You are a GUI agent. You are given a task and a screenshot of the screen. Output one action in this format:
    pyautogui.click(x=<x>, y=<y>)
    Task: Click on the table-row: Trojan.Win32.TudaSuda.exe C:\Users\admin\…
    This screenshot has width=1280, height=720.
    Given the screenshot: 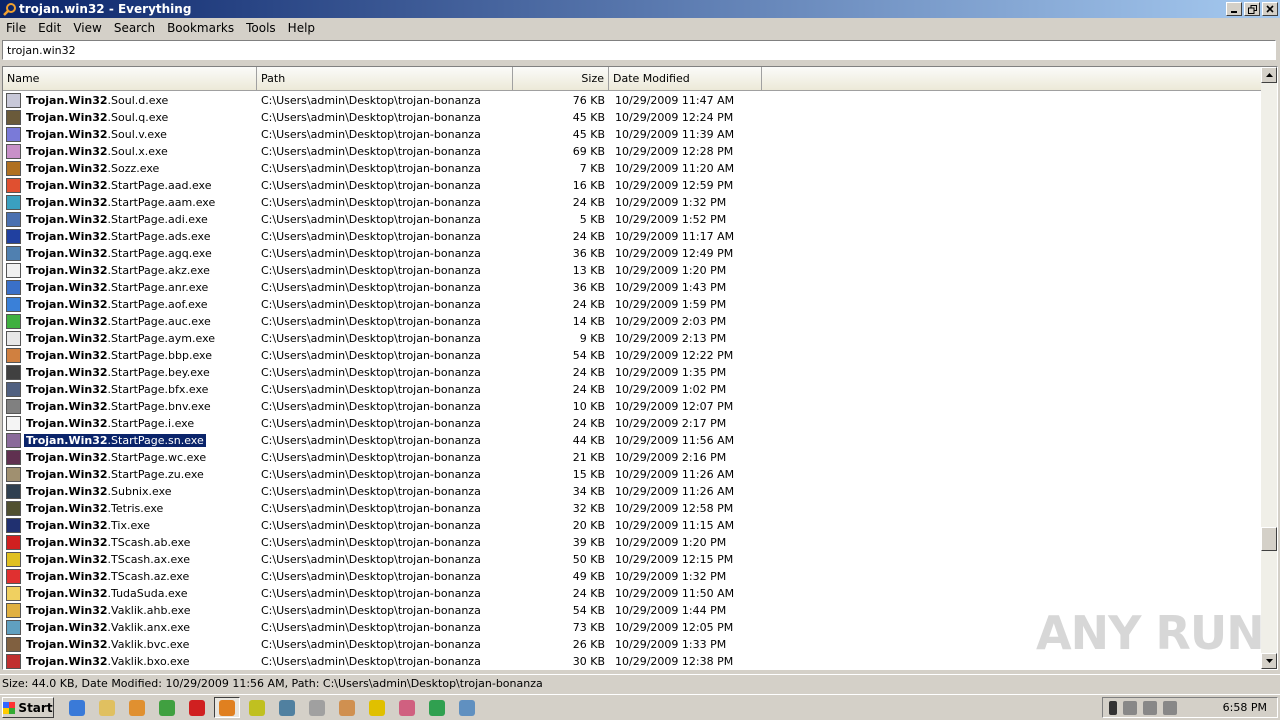 What is the action you would take?
    pyautogui.click(x=632, y=593)
    